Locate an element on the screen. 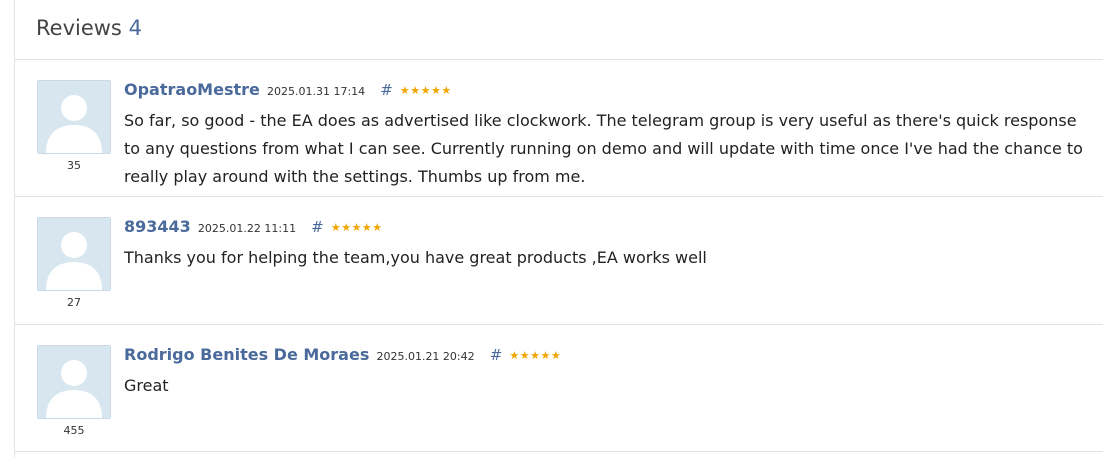  review-date: 2025.01.22 11:11 is located at coordinates (247, 228).